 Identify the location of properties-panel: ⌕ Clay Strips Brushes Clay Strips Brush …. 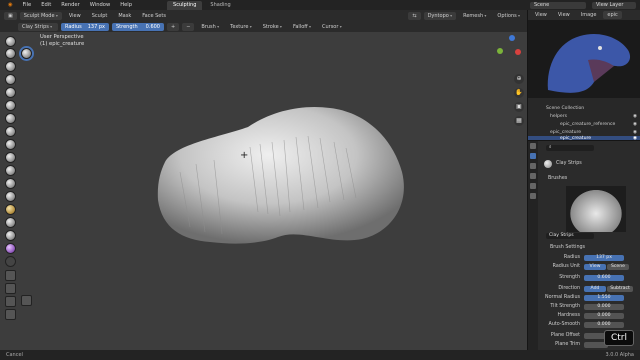
(583, 245).